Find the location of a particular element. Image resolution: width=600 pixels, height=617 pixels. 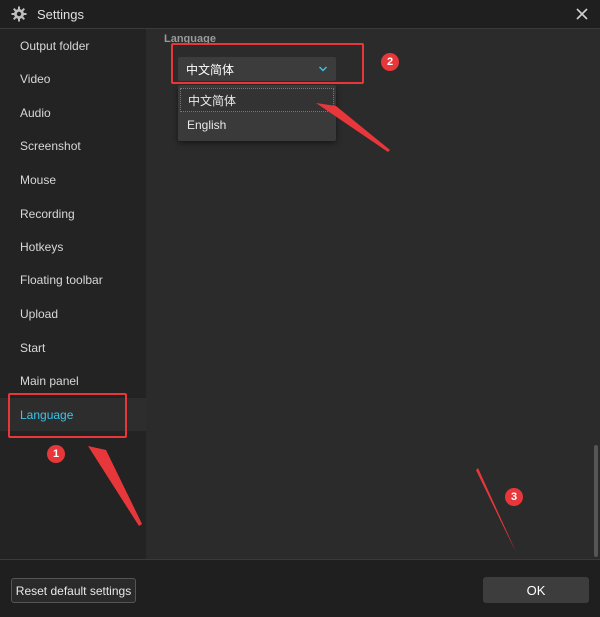

sidebar-item-label: Upload is located at coordinates (39, 313).